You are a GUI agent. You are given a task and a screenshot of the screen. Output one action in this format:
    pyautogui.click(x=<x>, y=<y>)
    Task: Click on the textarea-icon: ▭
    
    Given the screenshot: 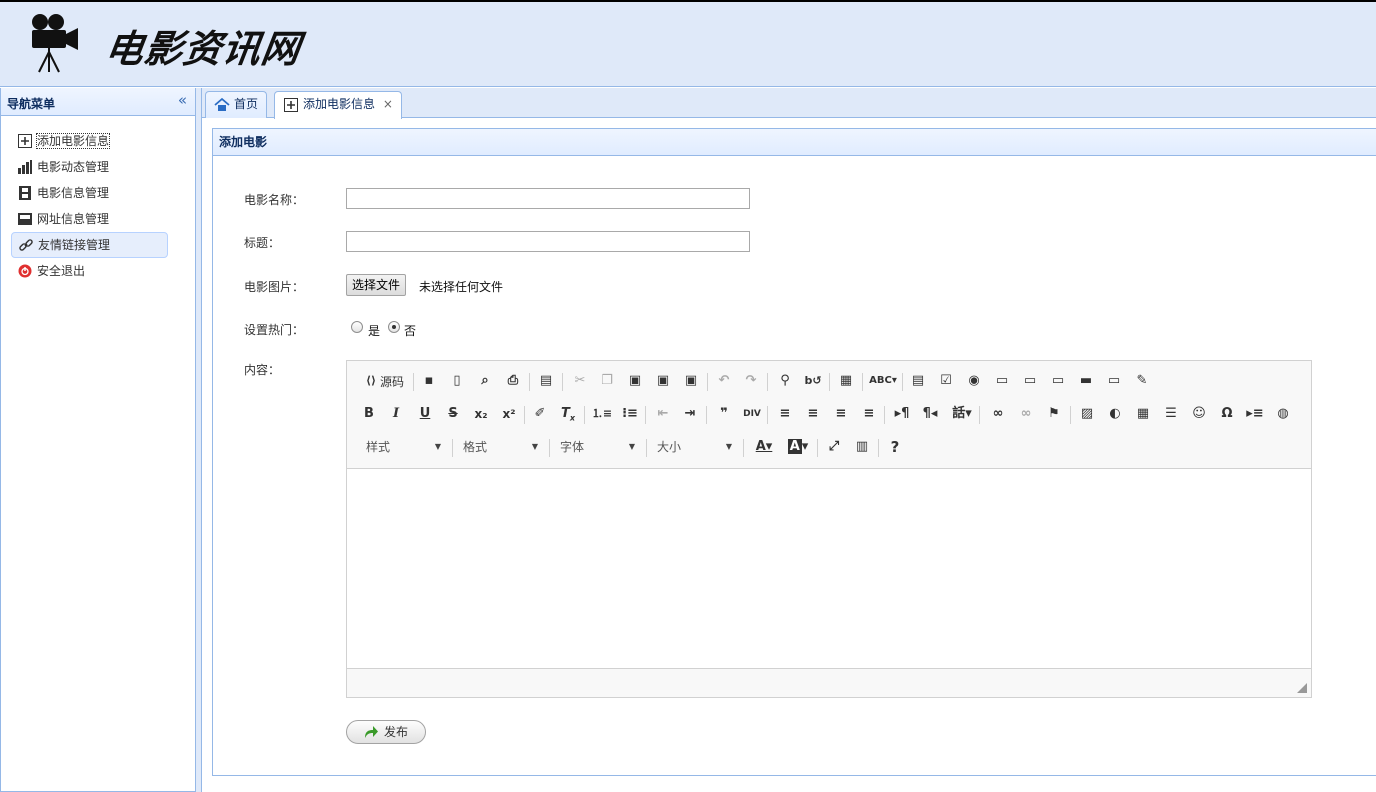 What is the action you would take?
    pyautogui.click(x=1030, y=381)
    